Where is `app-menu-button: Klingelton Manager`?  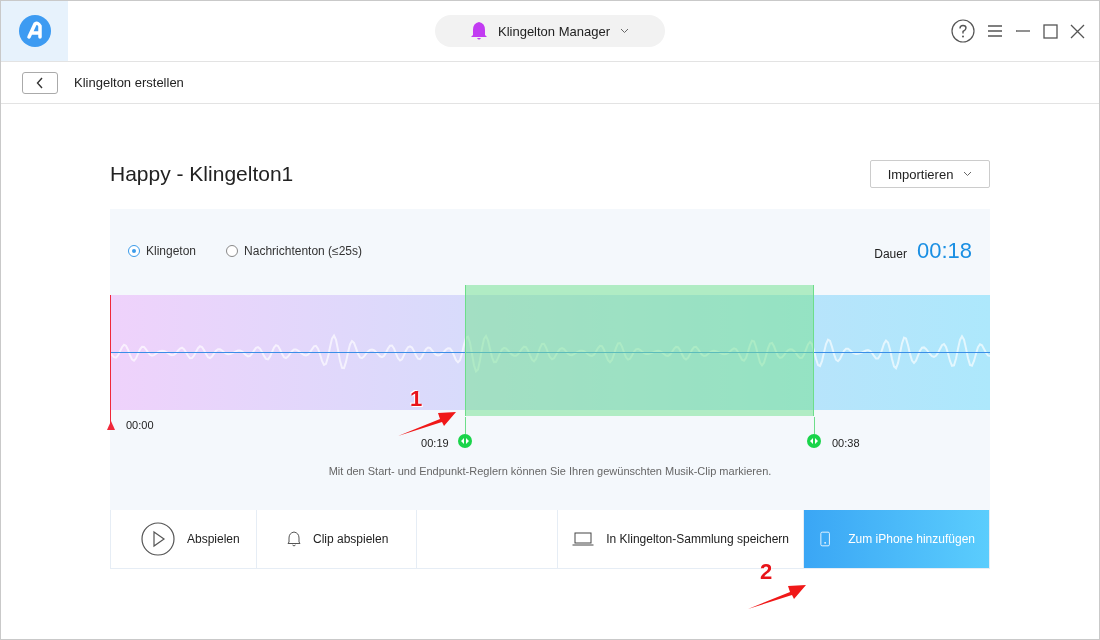 app-menu-button: Klingelton Manager is located at coordinates (549, 31).